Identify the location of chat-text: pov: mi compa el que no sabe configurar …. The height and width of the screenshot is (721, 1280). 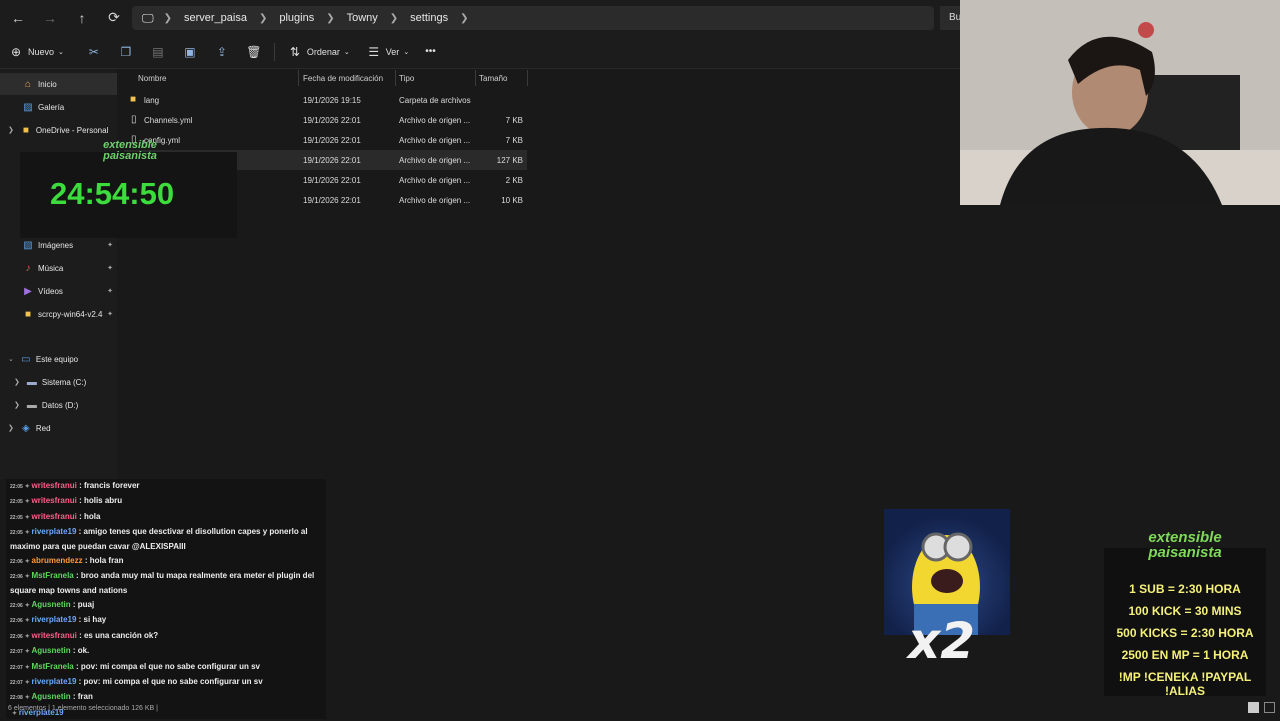
(170, 666).